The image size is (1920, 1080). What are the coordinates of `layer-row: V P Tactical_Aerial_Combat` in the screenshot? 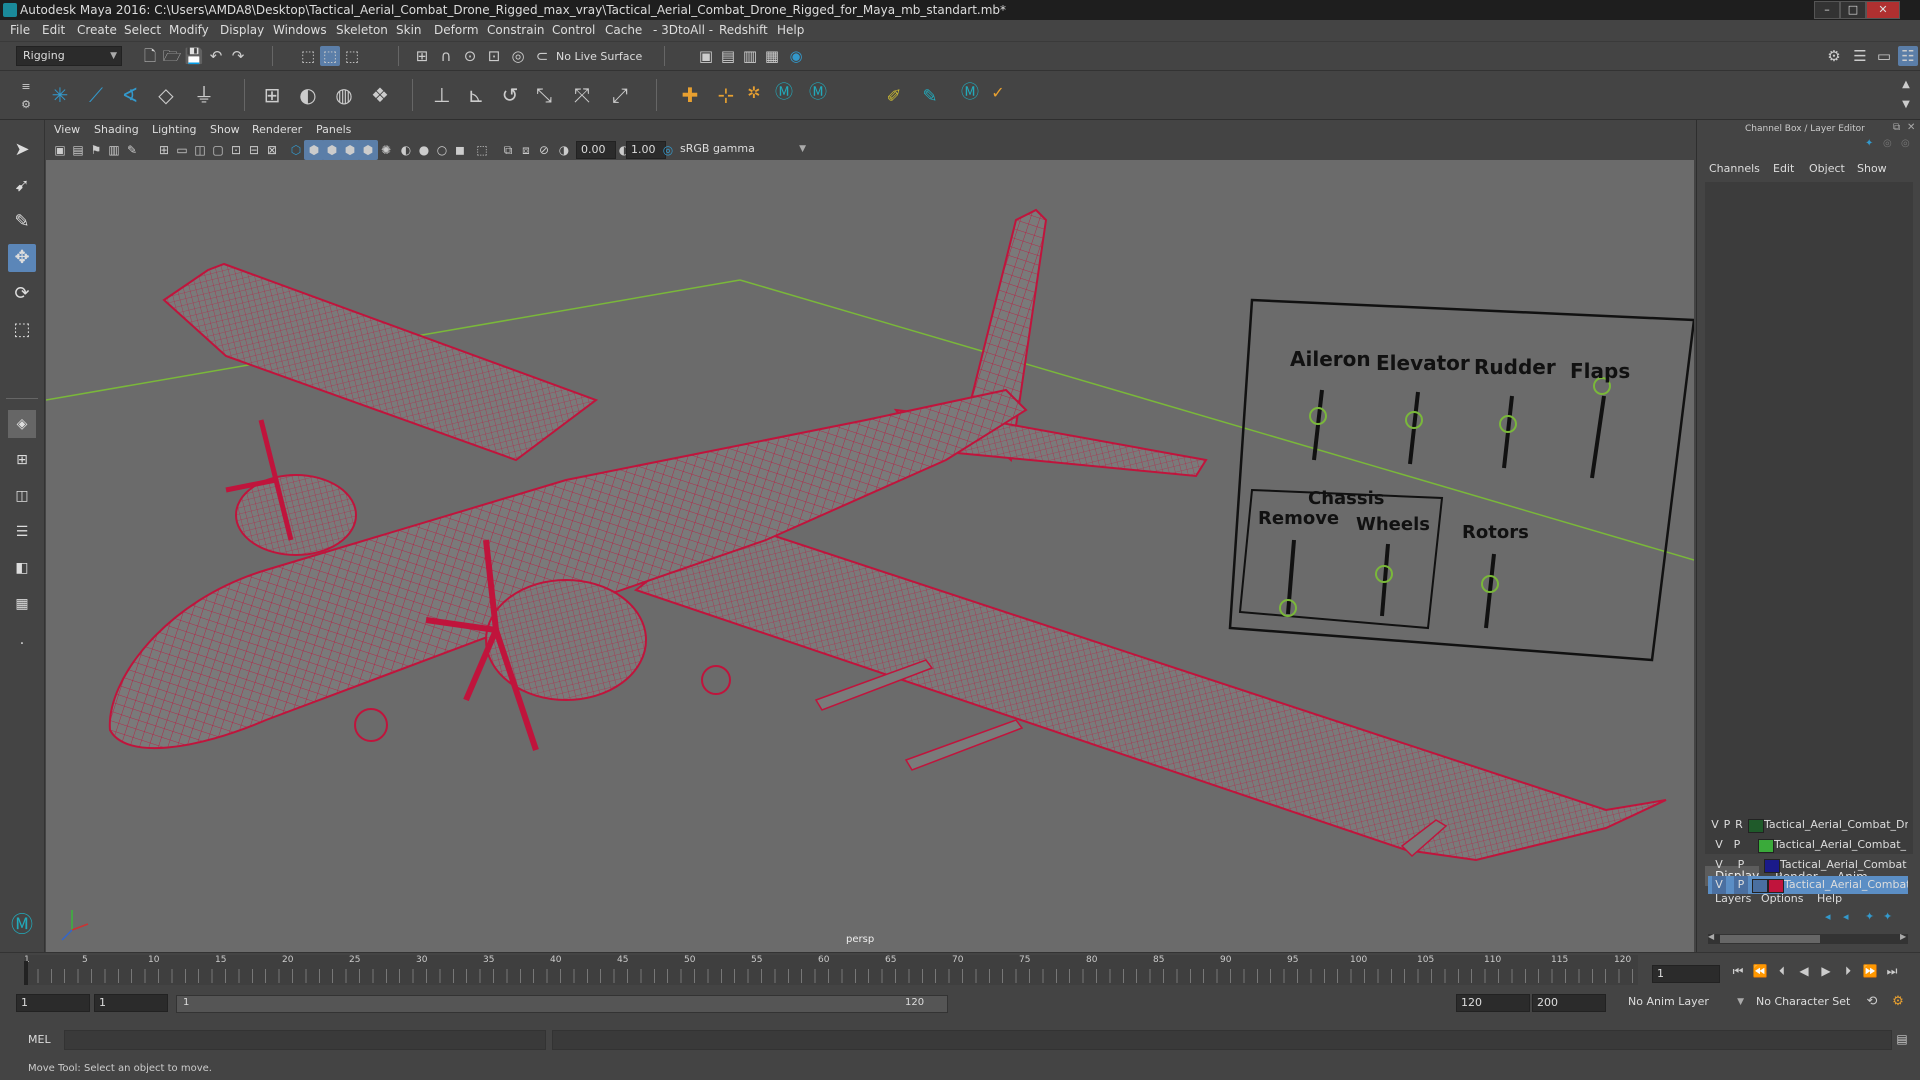 It's located at (1808, 885).